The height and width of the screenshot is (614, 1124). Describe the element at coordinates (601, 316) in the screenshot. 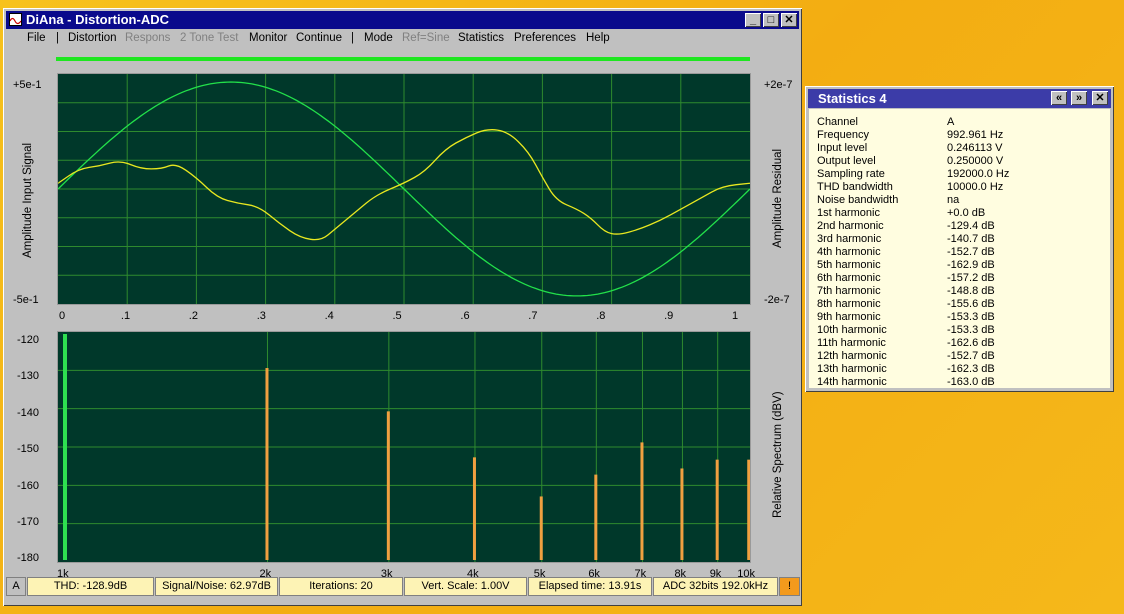

I see `top-x-tick: .8` at that location.